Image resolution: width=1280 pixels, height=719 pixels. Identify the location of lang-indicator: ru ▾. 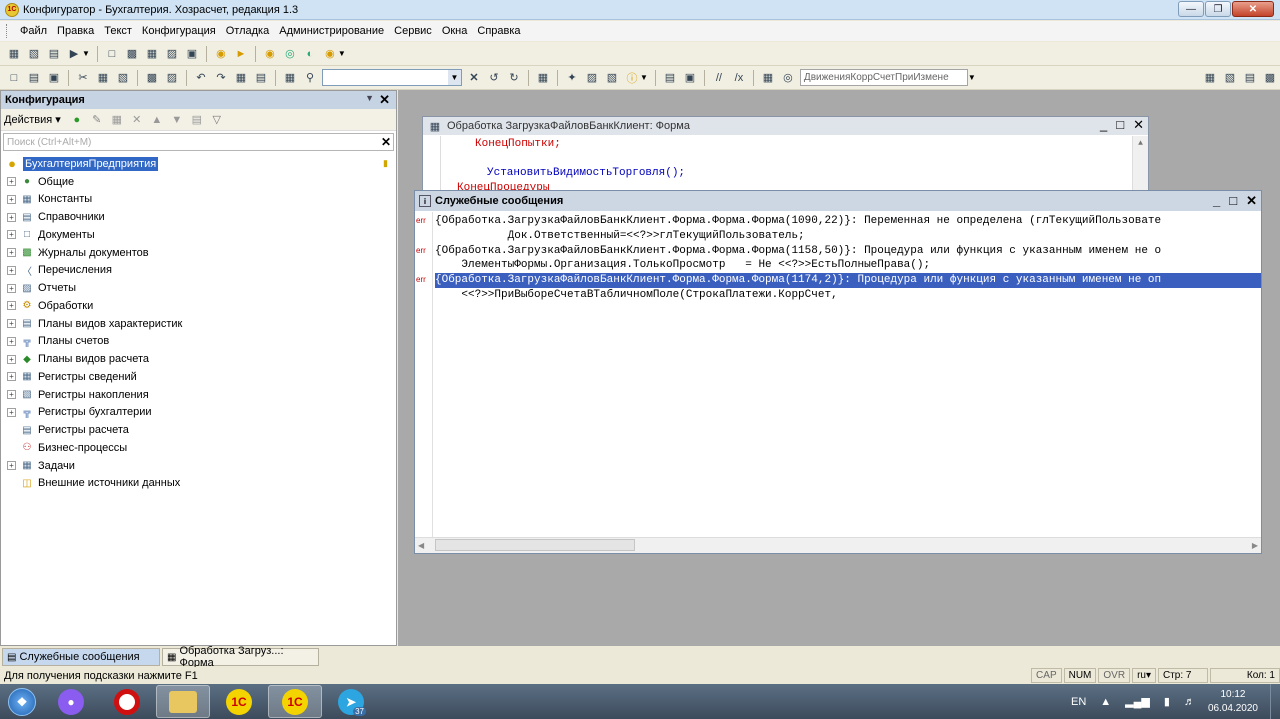
(1144, 675).